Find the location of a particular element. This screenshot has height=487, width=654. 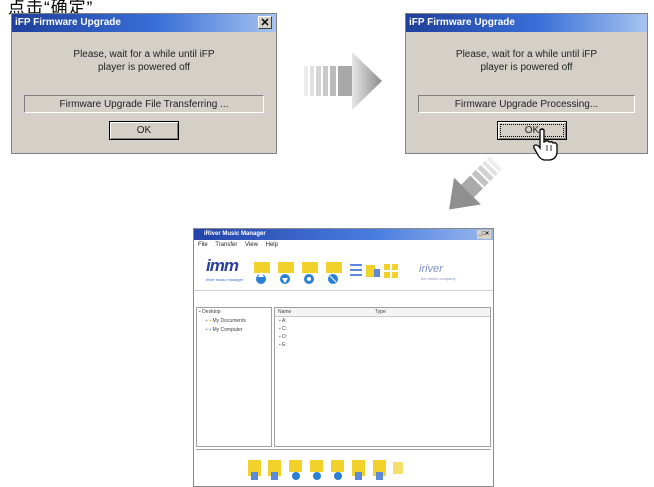

ok-button: OK is located at coordinates (144, 130).